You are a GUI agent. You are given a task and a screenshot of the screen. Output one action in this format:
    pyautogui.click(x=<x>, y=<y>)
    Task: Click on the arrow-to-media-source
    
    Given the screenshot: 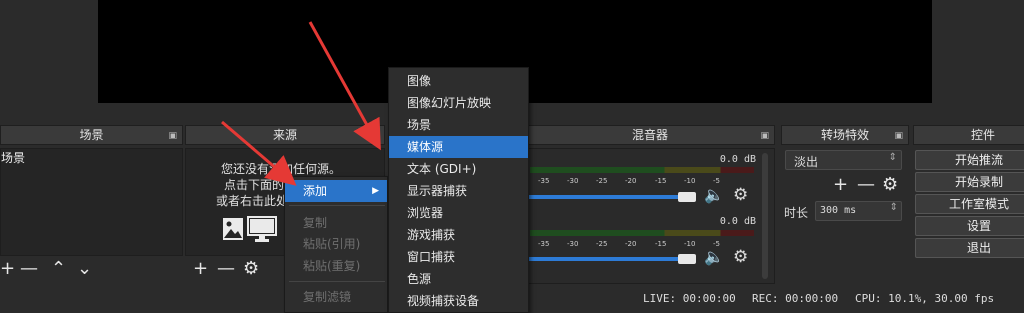 What is the action you would take?
    pyautogui.click(x=344, y=86)
    